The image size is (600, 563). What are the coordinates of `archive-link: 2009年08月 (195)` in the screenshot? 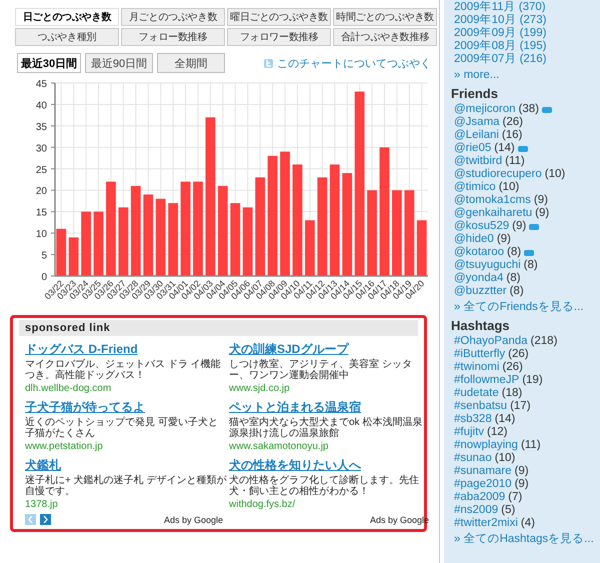 It's located at (527, 46).